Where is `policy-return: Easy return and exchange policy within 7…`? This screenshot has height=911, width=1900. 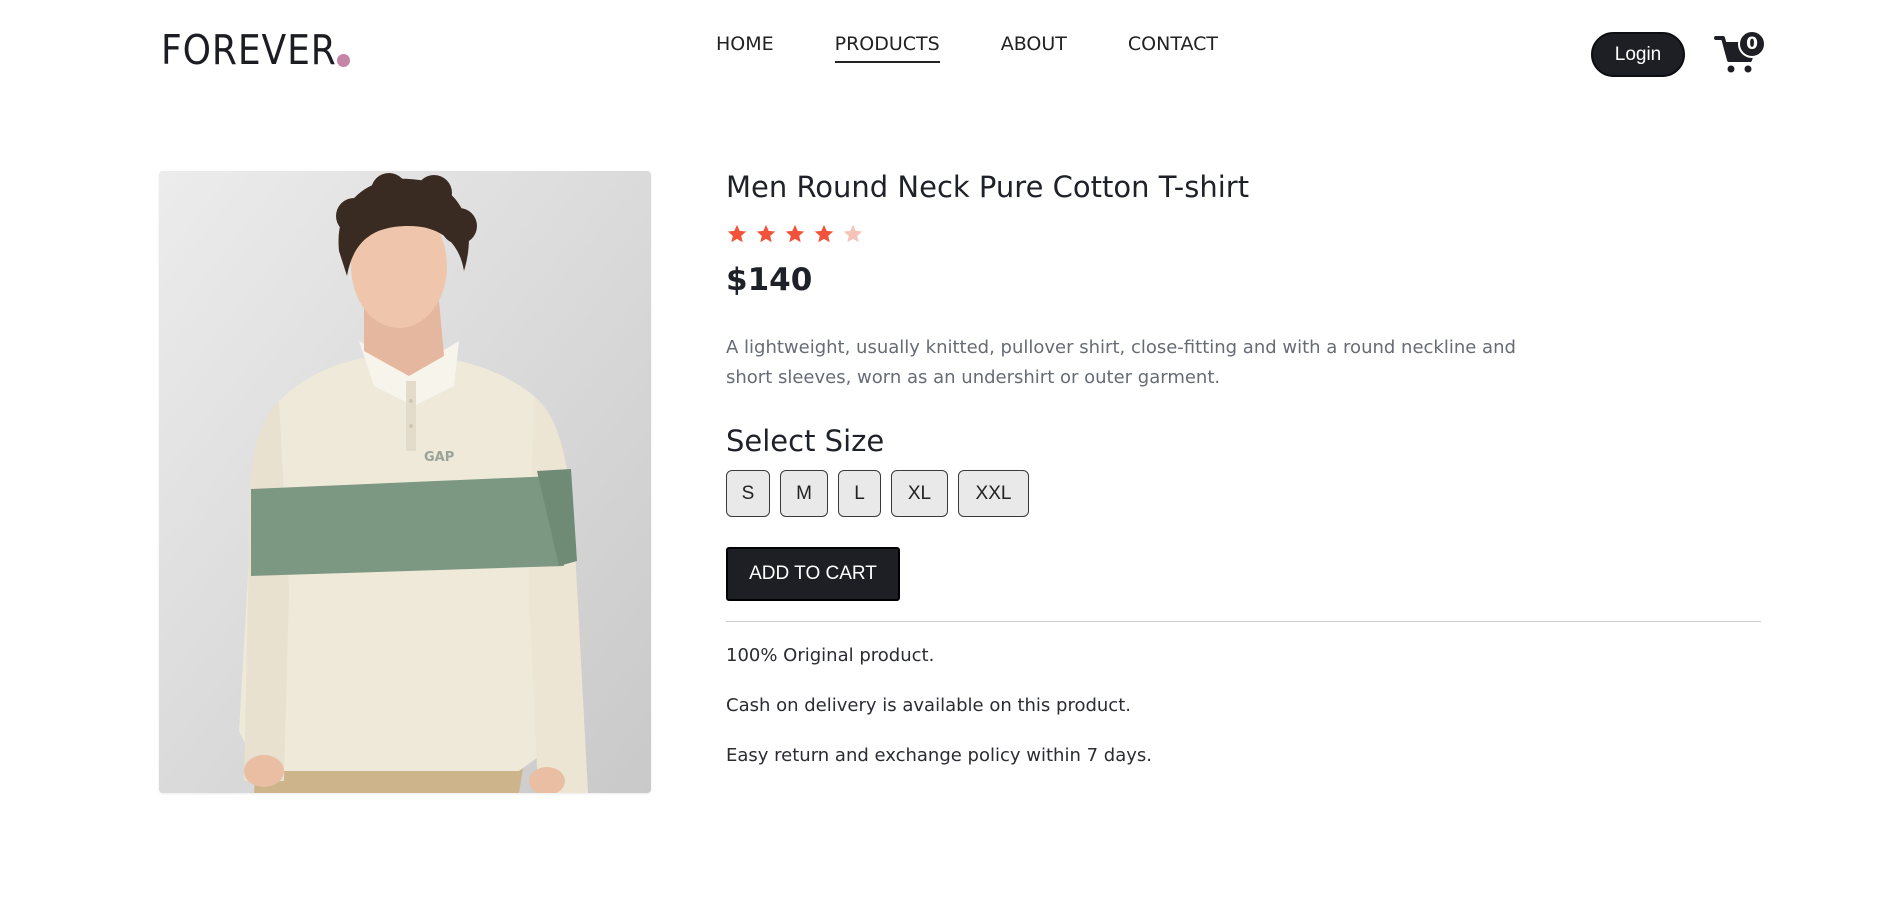
policy-return: Easy return and exchange policy within 7… is located at coordinates (939, 755).